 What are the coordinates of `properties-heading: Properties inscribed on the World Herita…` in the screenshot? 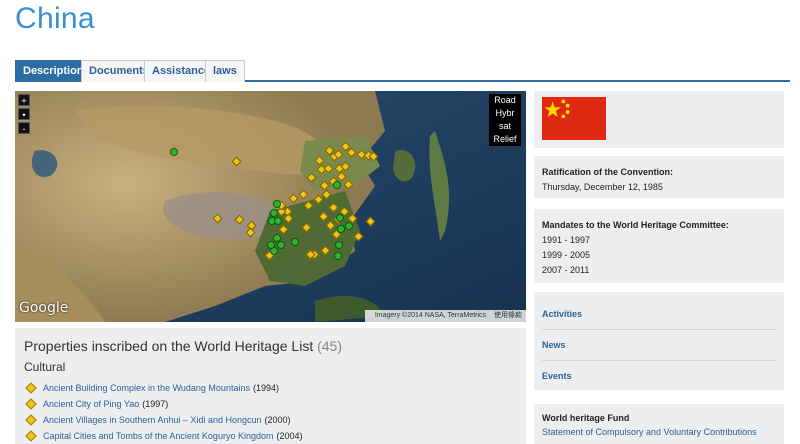 It's located at (270, 346).